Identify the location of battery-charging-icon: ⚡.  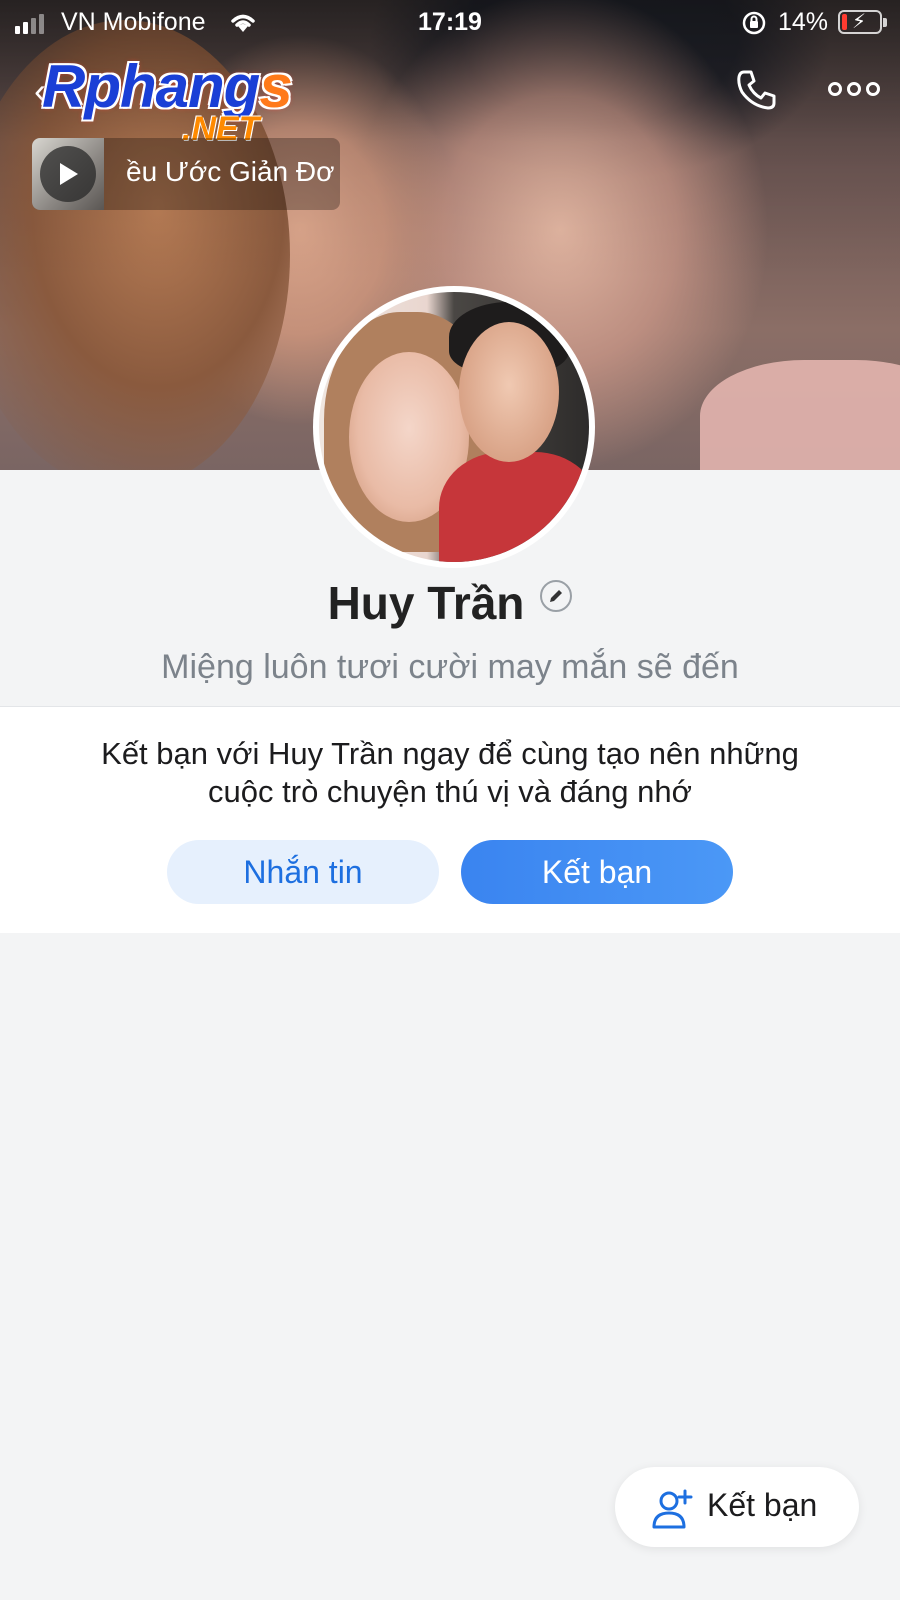
(862, 22).